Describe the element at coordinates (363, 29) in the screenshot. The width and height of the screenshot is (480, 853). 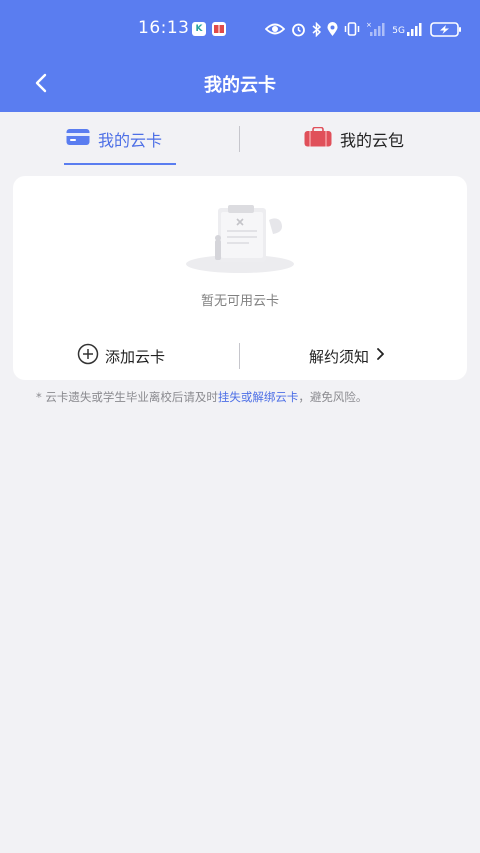
I see `status-icons: × 5G` at that location.